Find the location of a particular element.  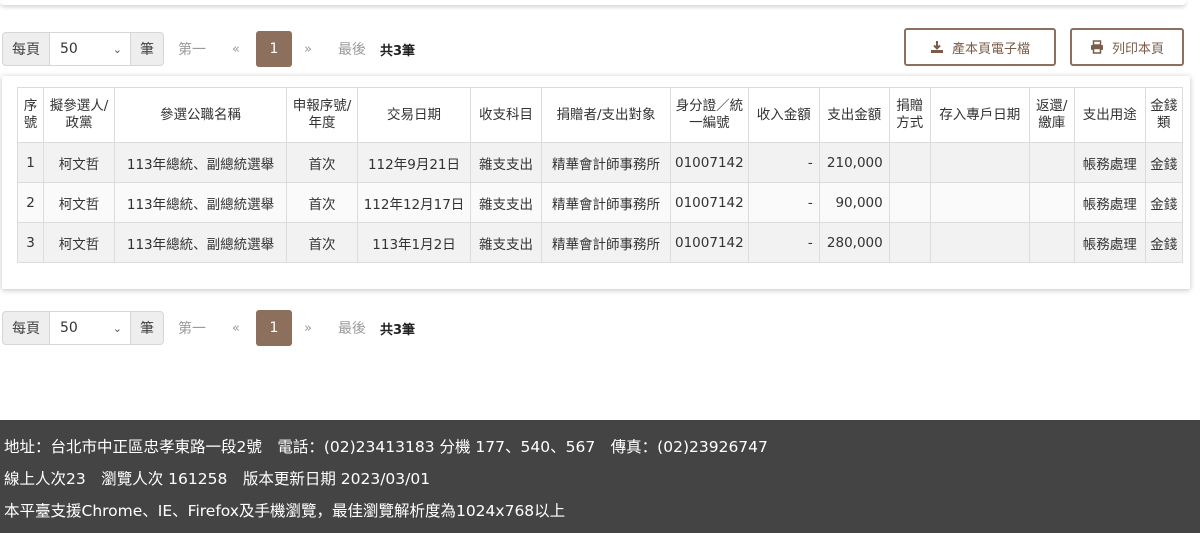

cell-expense: 210,000 is located at coordinates (854, 162).